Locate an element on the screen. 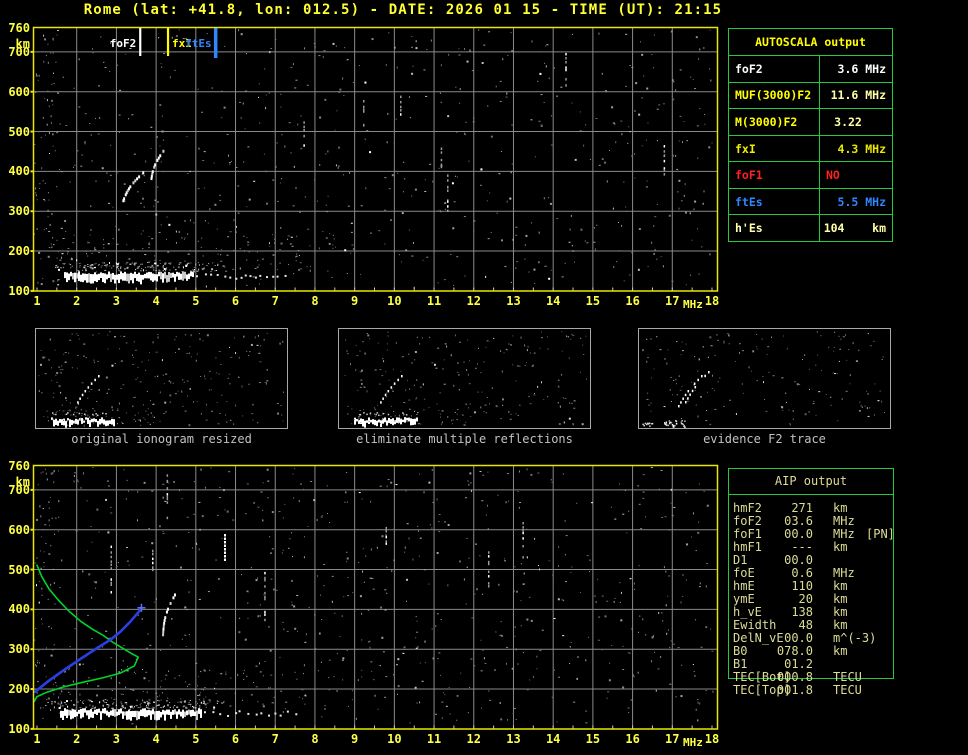 This screenshot has width=968, height=755. aip-row-value: 001.8 is located at coordinates (794, 690).